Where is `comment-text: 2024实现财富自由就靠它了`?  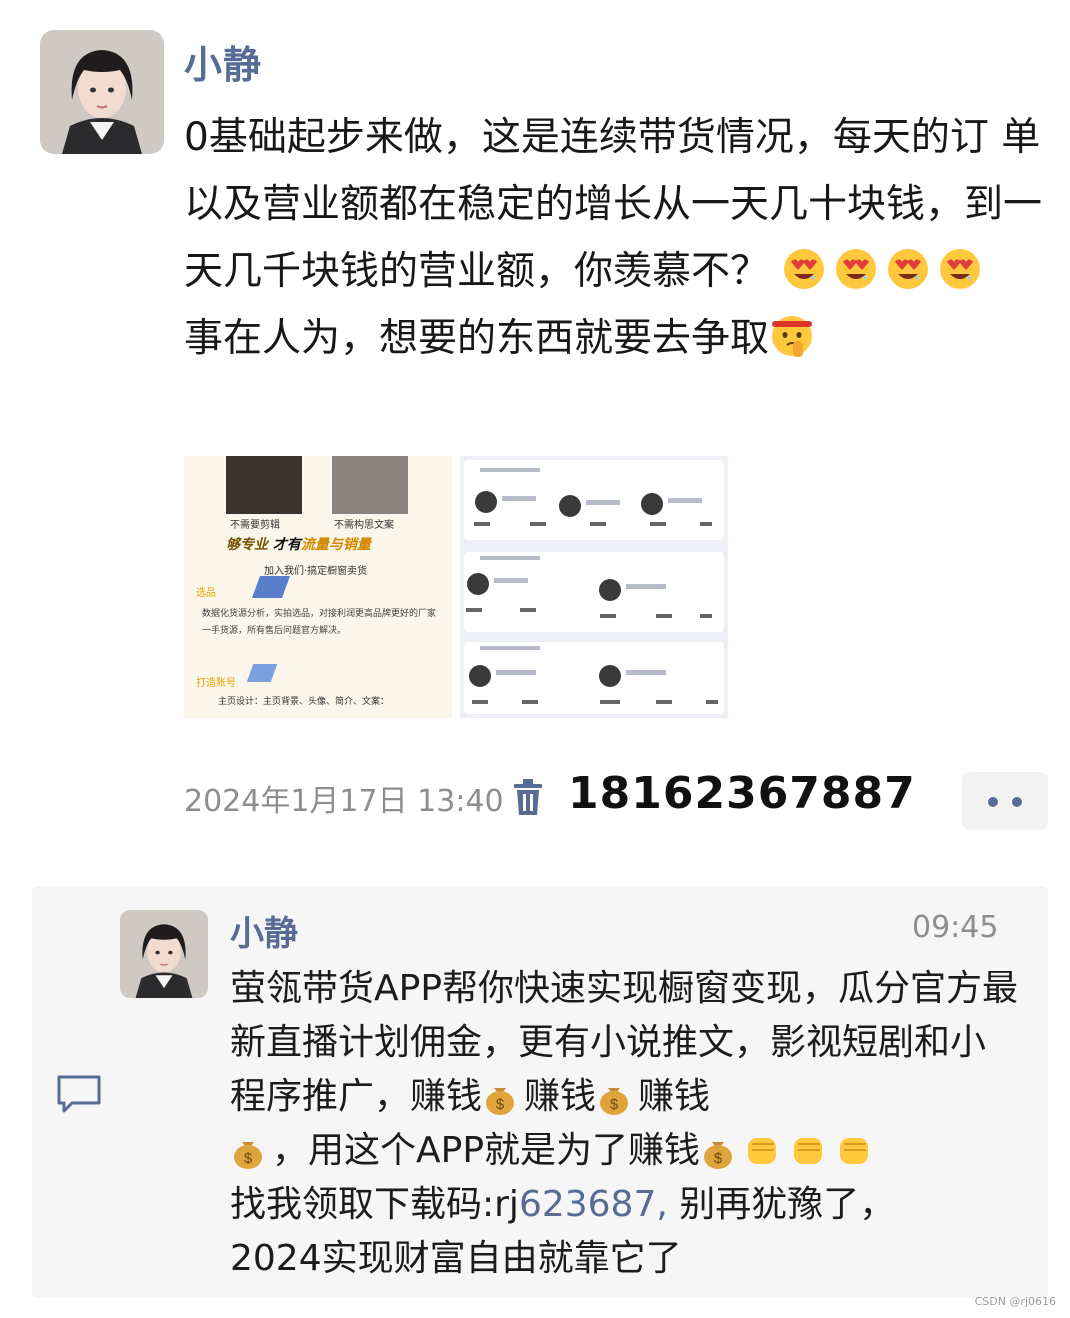 comment-text: 2024实现财富自由就靠它了 is located at coordinates (456, 1258).